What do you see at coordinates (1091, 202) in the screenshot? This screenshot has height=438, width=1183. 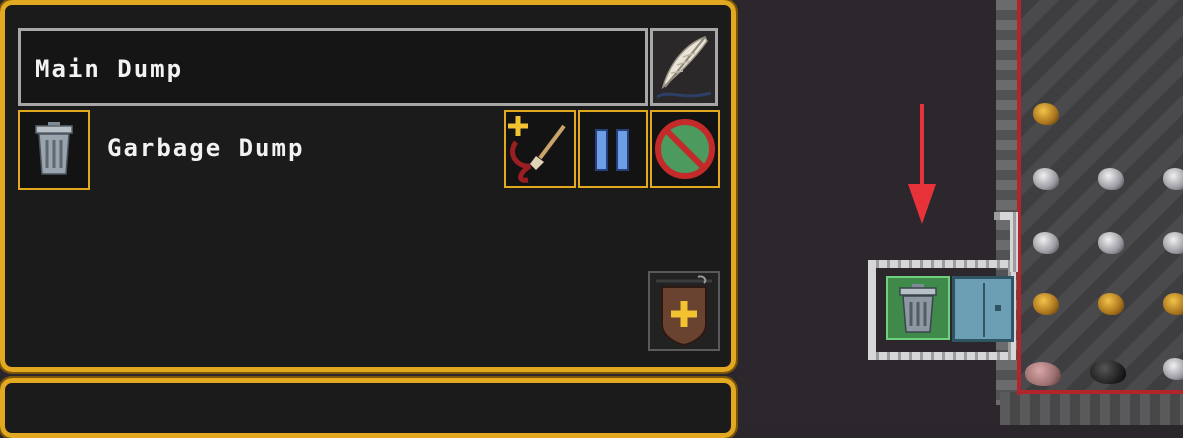 I see `rough-stone-area` at bounding box center [1091, 202].